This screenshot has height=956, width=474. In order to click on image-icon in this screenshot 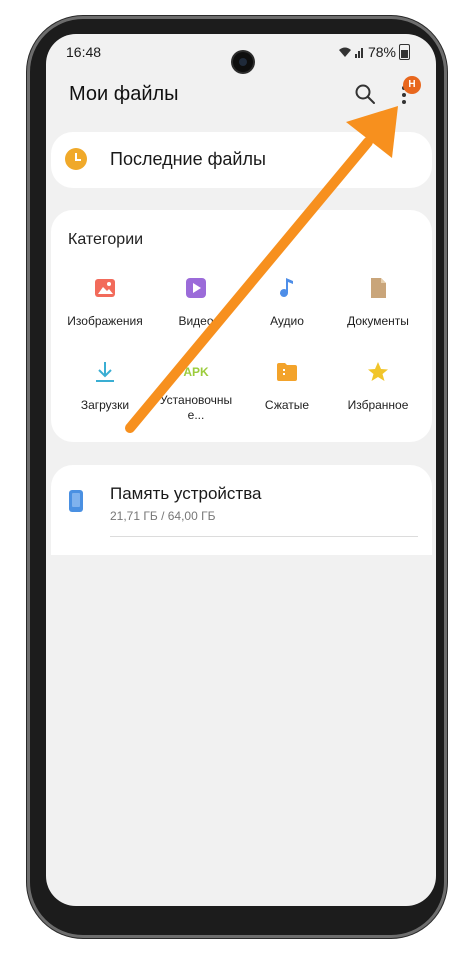, I will do `click(105, 288)`.